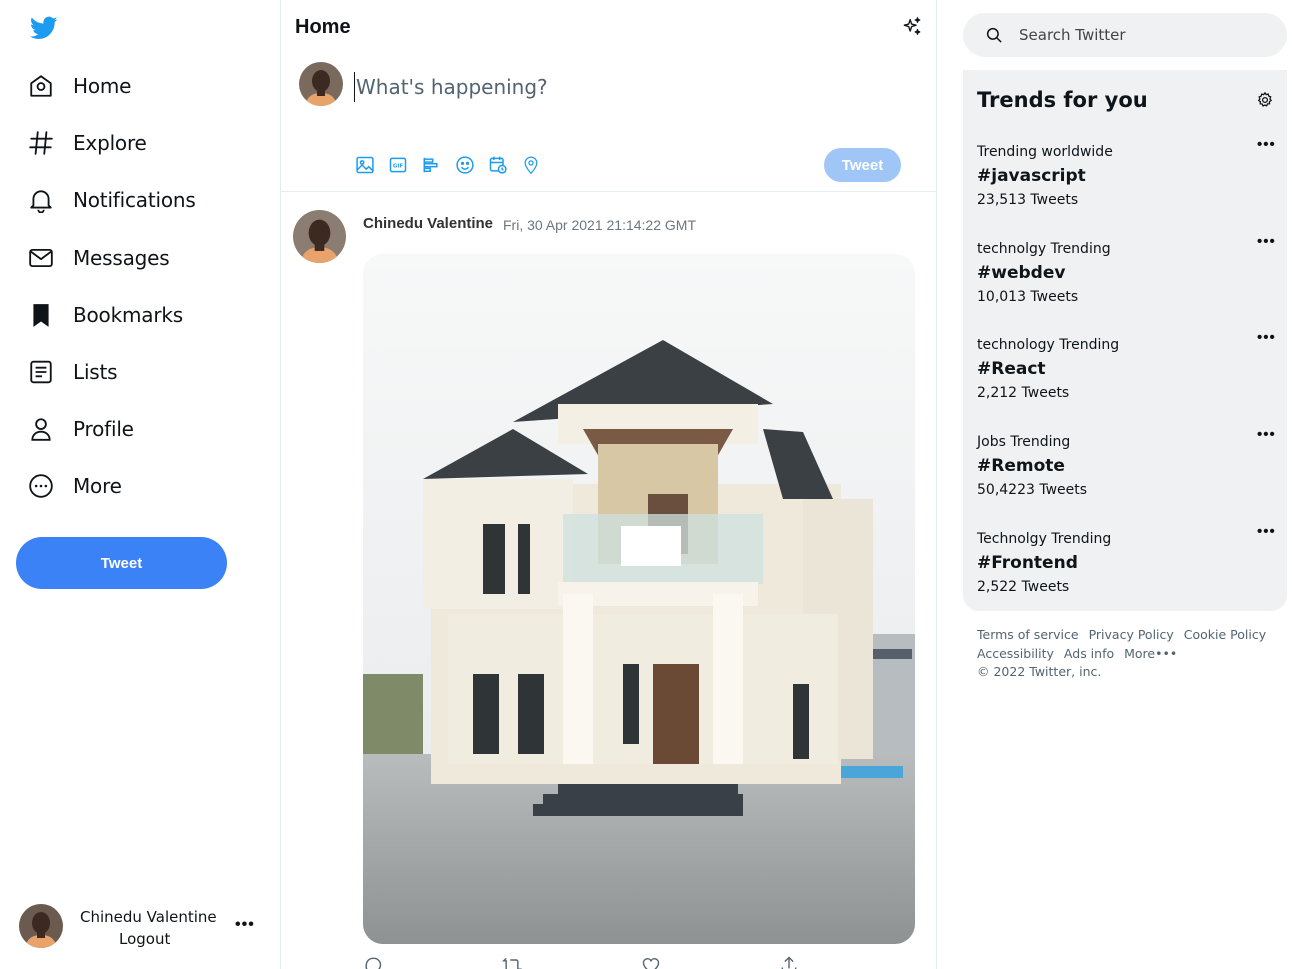 This screenshot has width=1292, height=969. Describe the element at coordinates (1048, 345) in the screenshot. I see `trend-context: technology Trending` at that location.